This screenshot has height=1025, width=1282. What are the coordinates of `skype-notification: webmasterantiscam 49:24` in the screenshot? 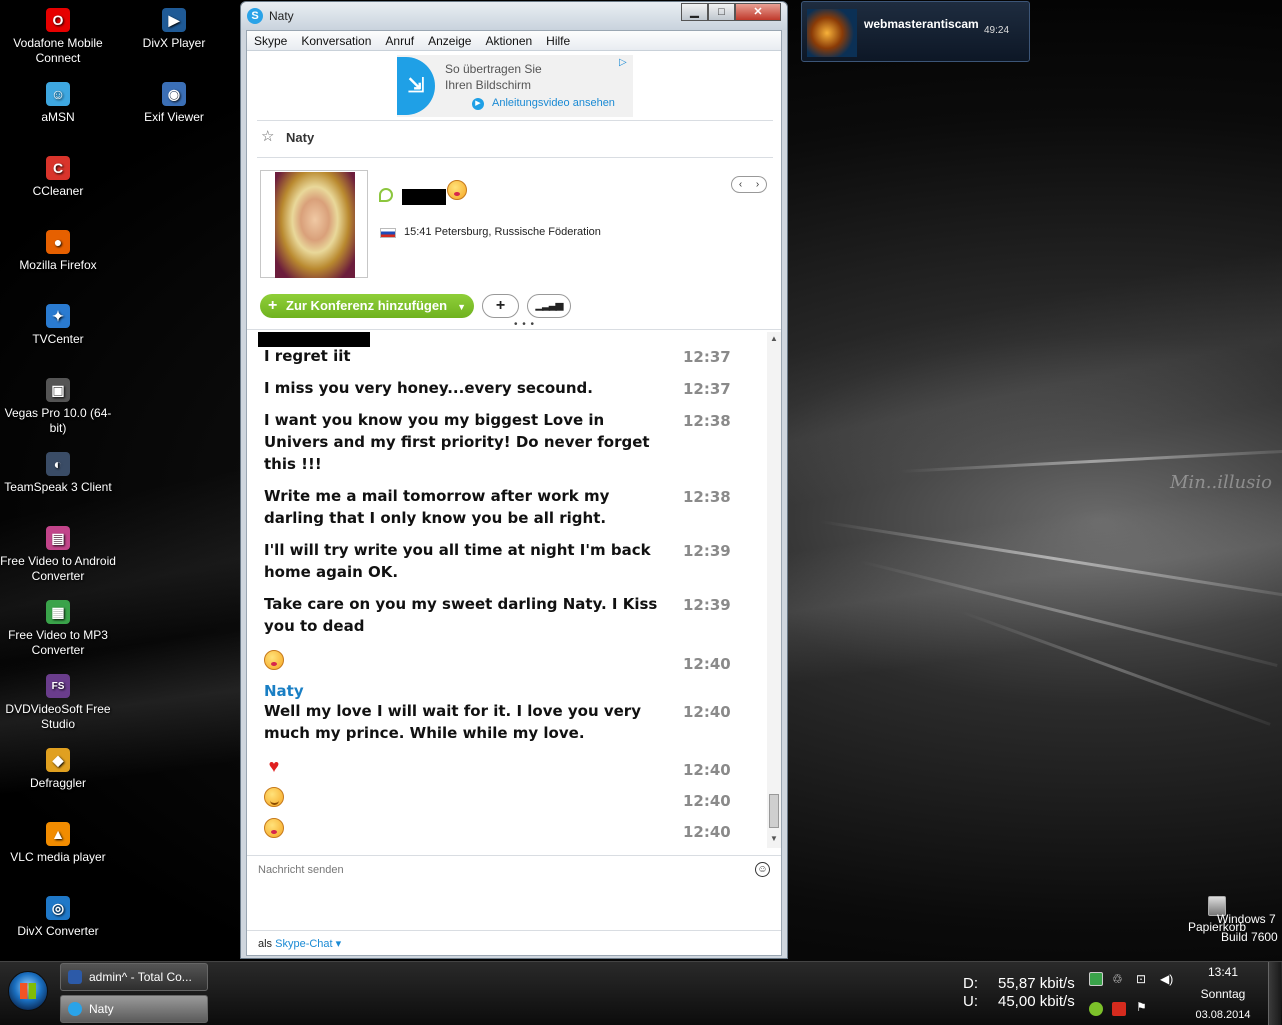 It's located at (915, 31).